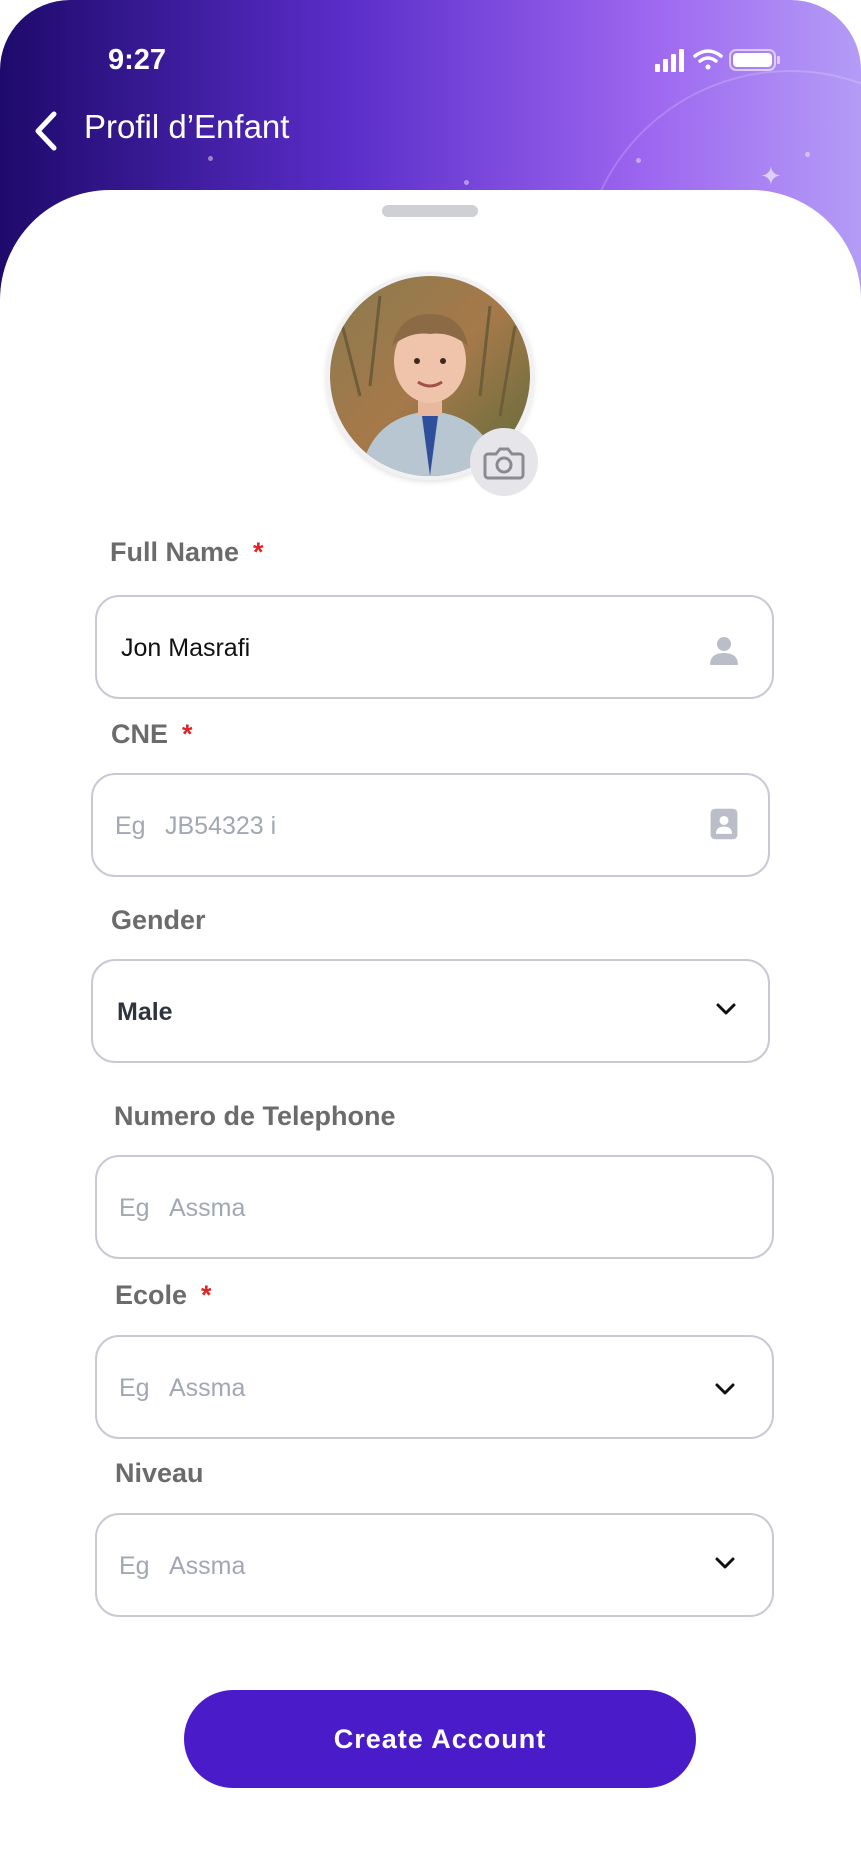 The width and height of the screenshot is (861, 1860). I want to click on niveau-label-text: Niveau, so click(159, 1473).